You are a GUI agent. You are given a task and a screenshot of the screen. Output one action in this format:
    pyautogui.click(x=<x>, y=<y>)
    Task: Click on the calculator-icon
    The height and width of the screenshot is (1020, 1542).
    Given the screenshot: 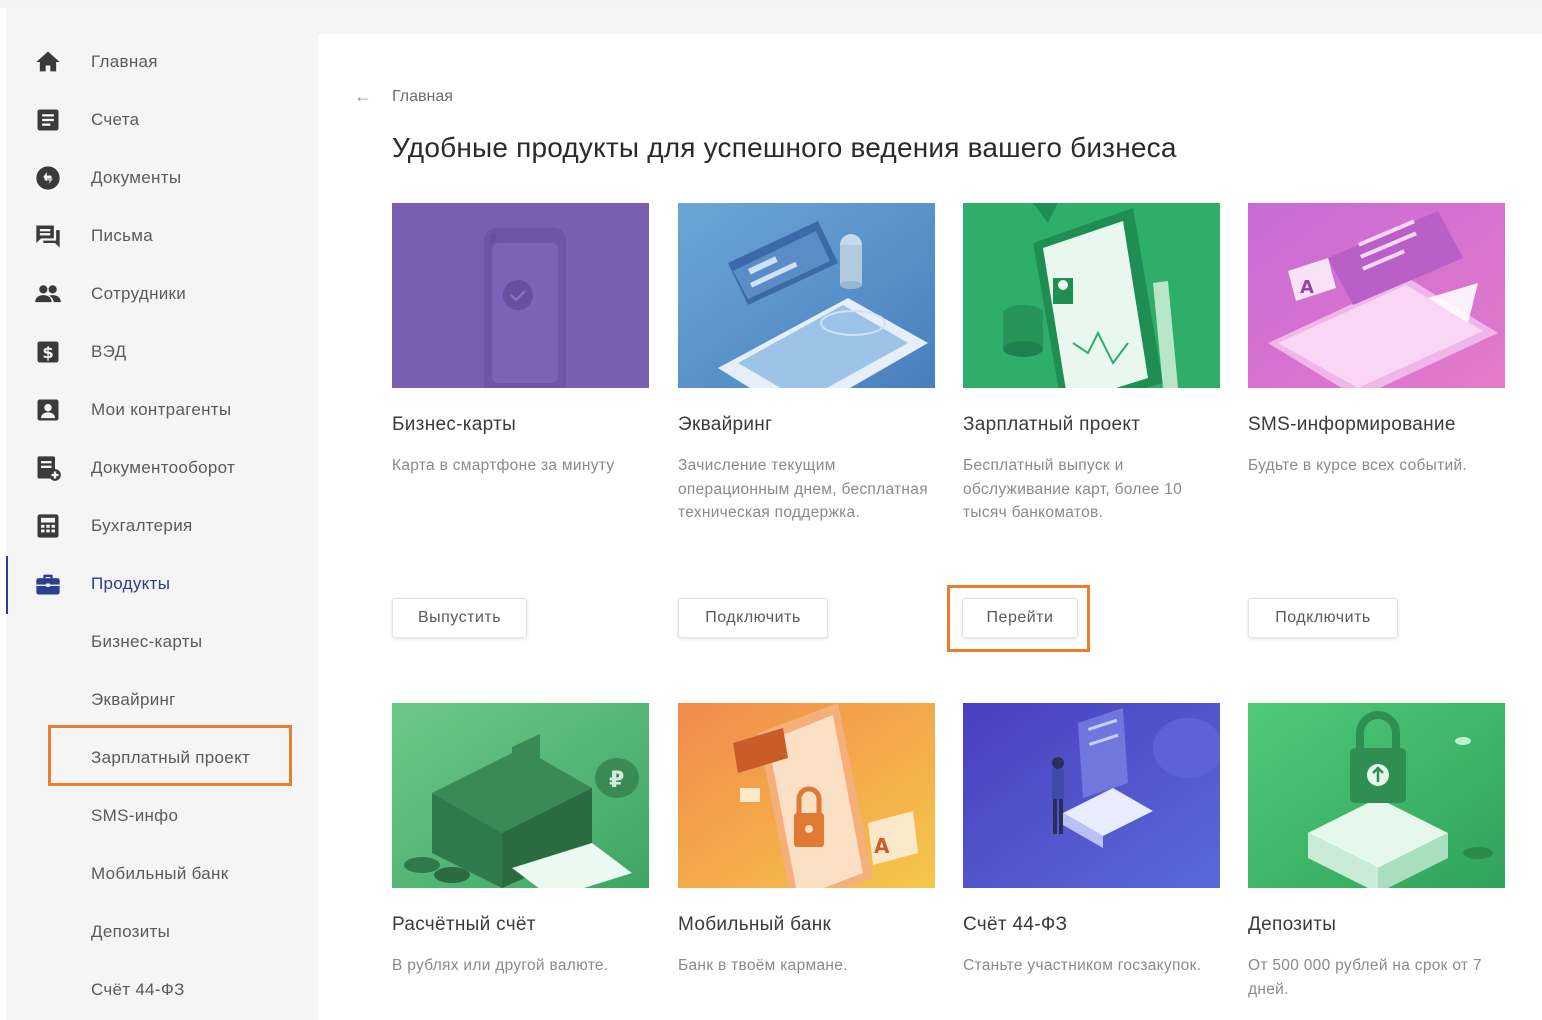 What is the action you would take?
    pyautogui.click(x=48, y=526)
    